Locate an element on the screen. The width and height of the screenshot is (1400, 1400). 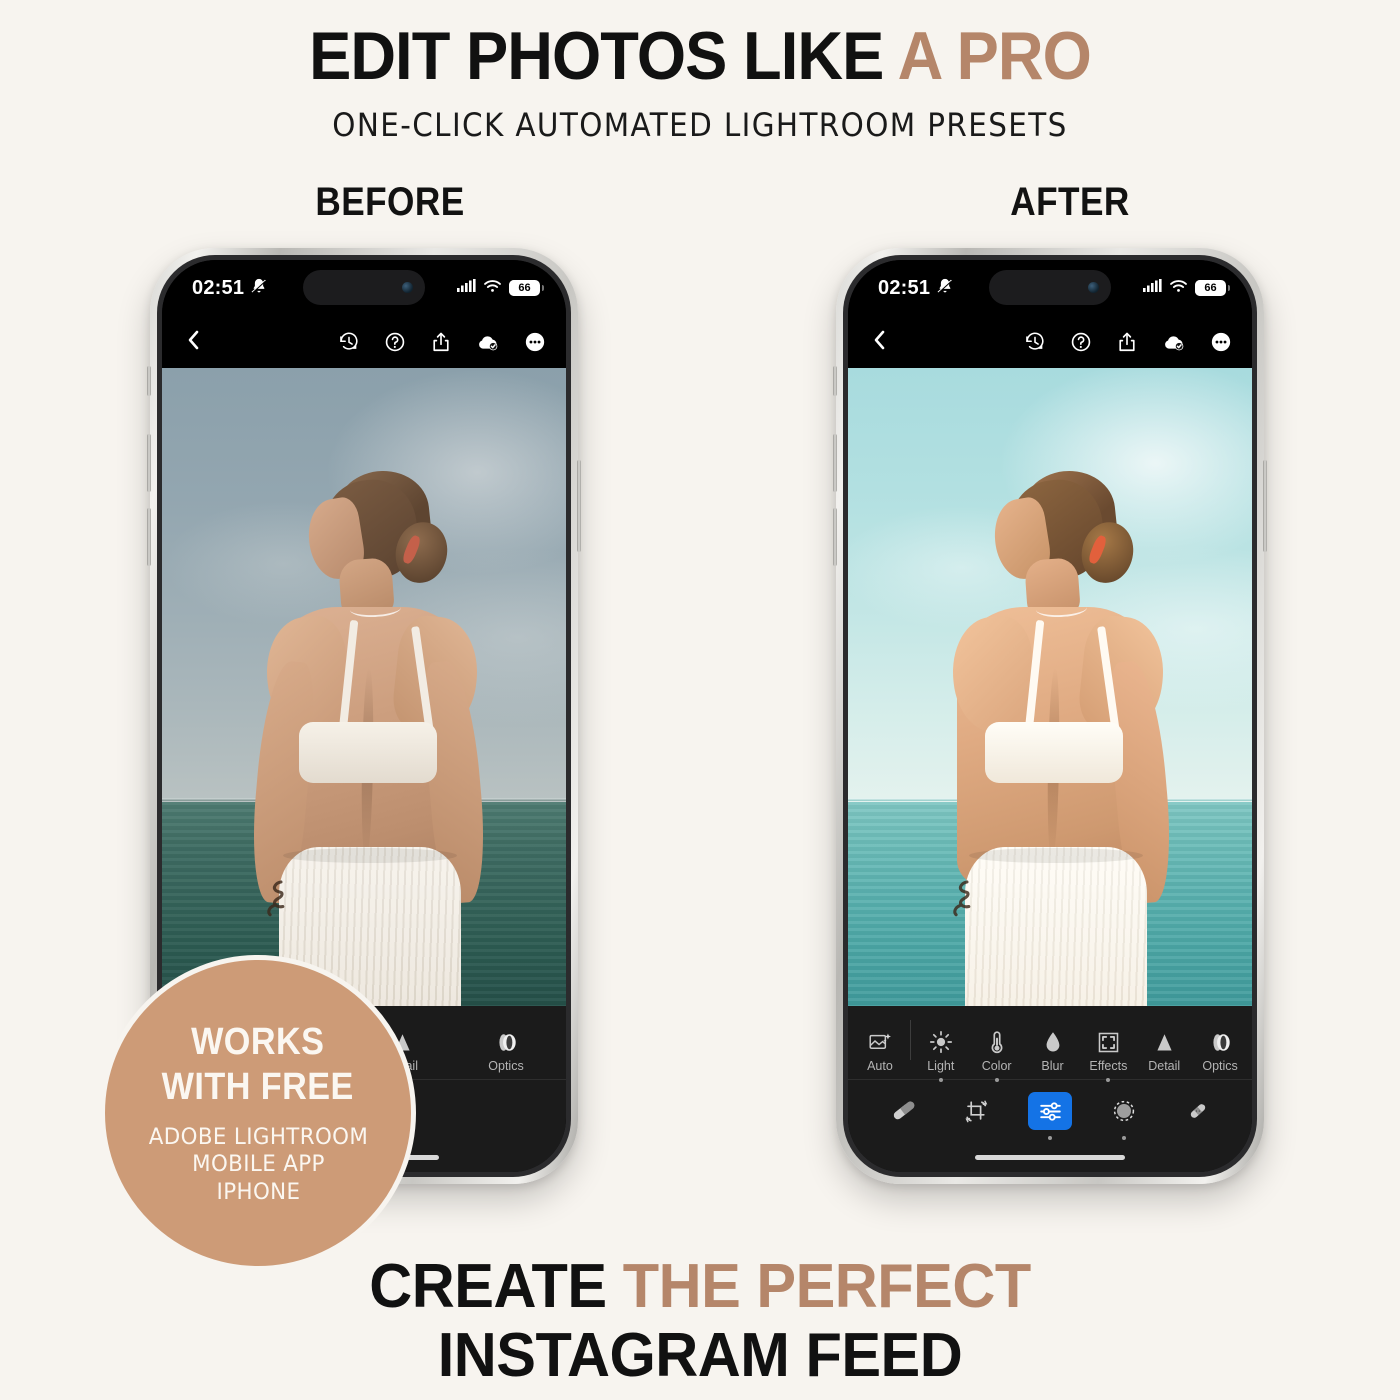
badge-line-5: IPHONE is located at coordinates (258, 1191).